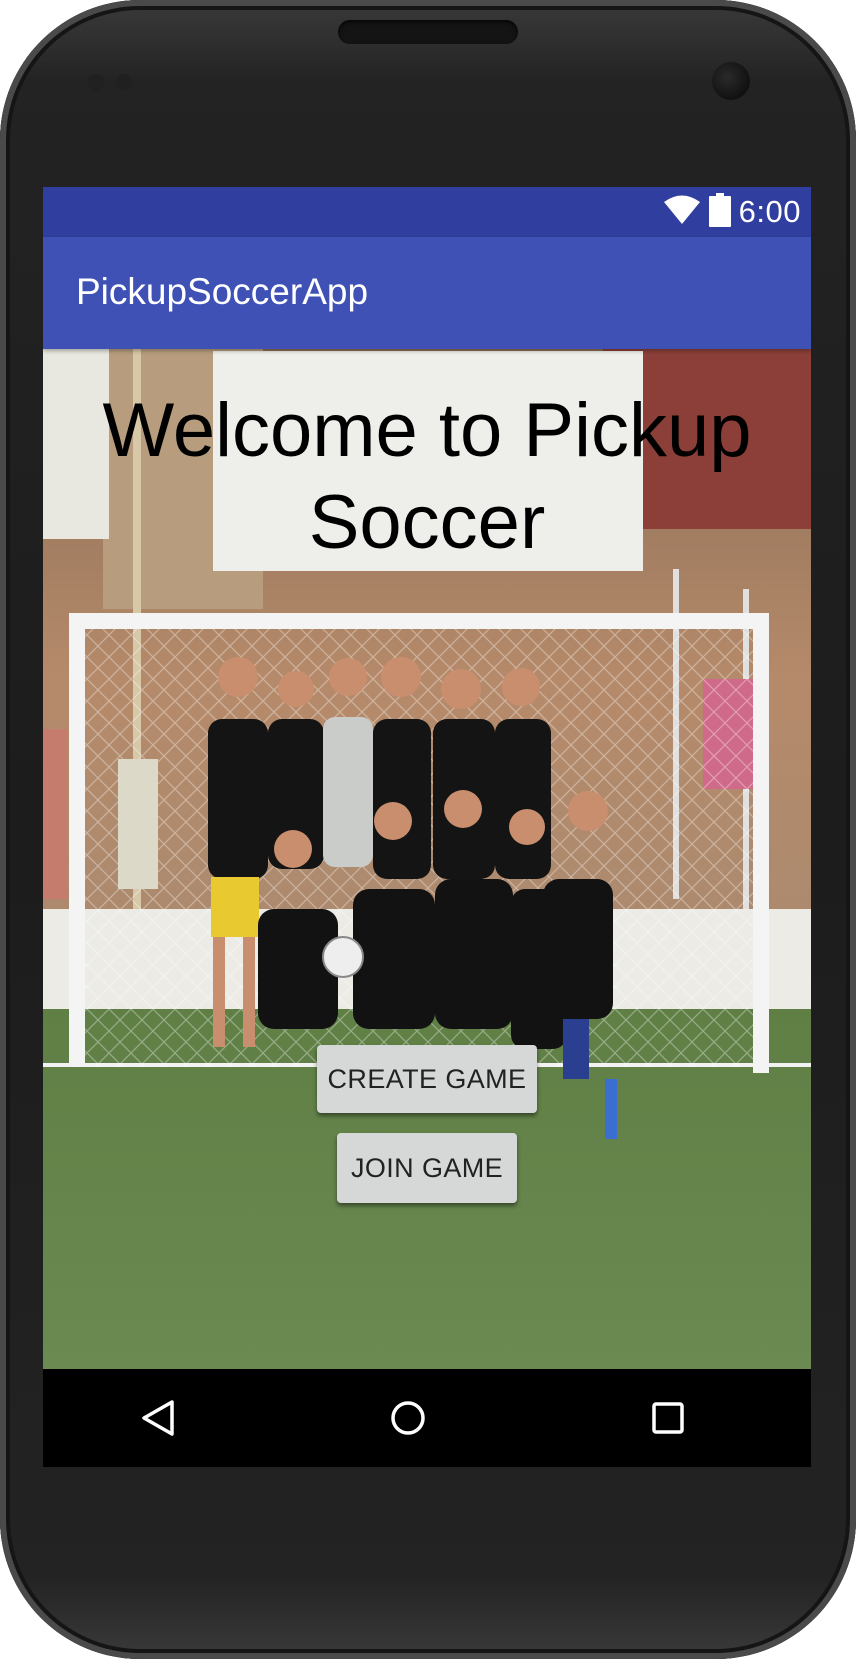  What do you see at coordinates (427, 1168) in the screenshot?
I see `join-game-button: JOIN GAME` at bounding box center [427, 1168].